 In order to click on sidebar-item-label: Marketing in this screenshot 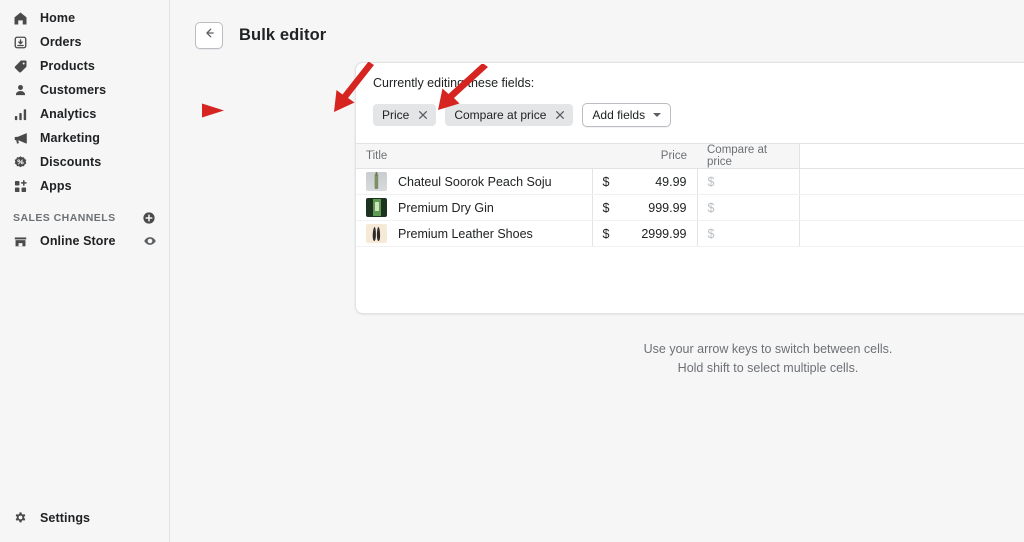, I will do `click(70, 138)`.